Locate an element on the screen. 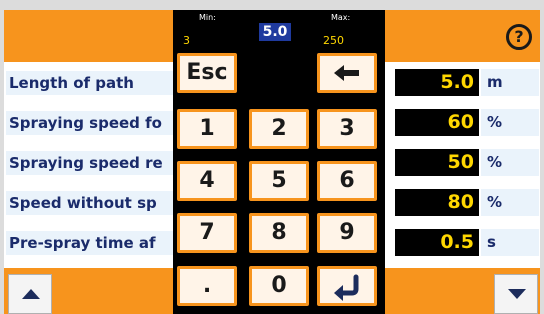  key-8: 8 is located at coordinates (279, 233).